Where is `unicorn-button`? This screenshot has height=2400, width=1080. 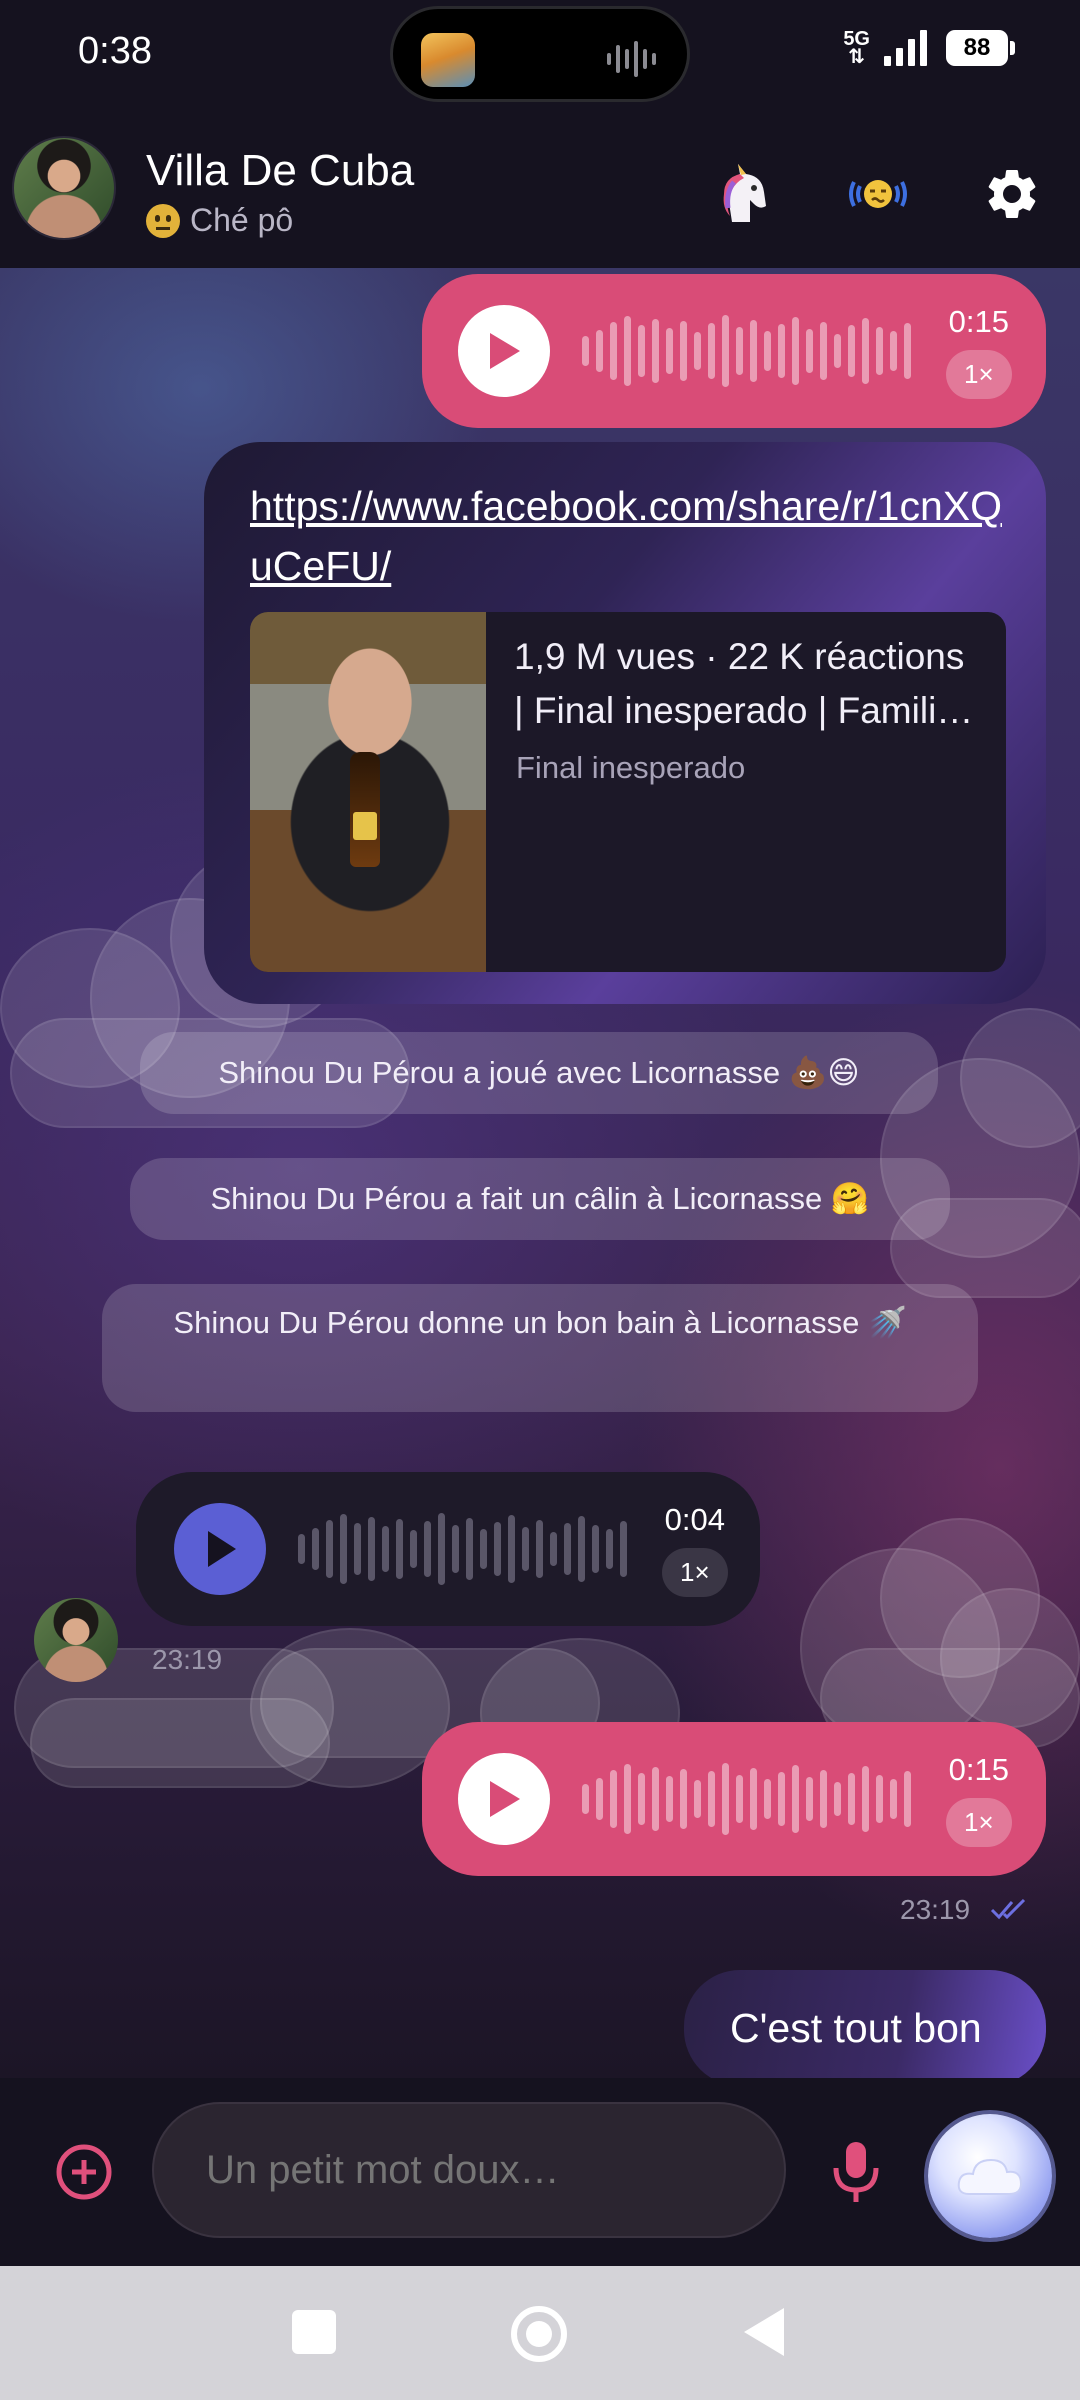 unicorn-button is located at coordinates (742, 194).